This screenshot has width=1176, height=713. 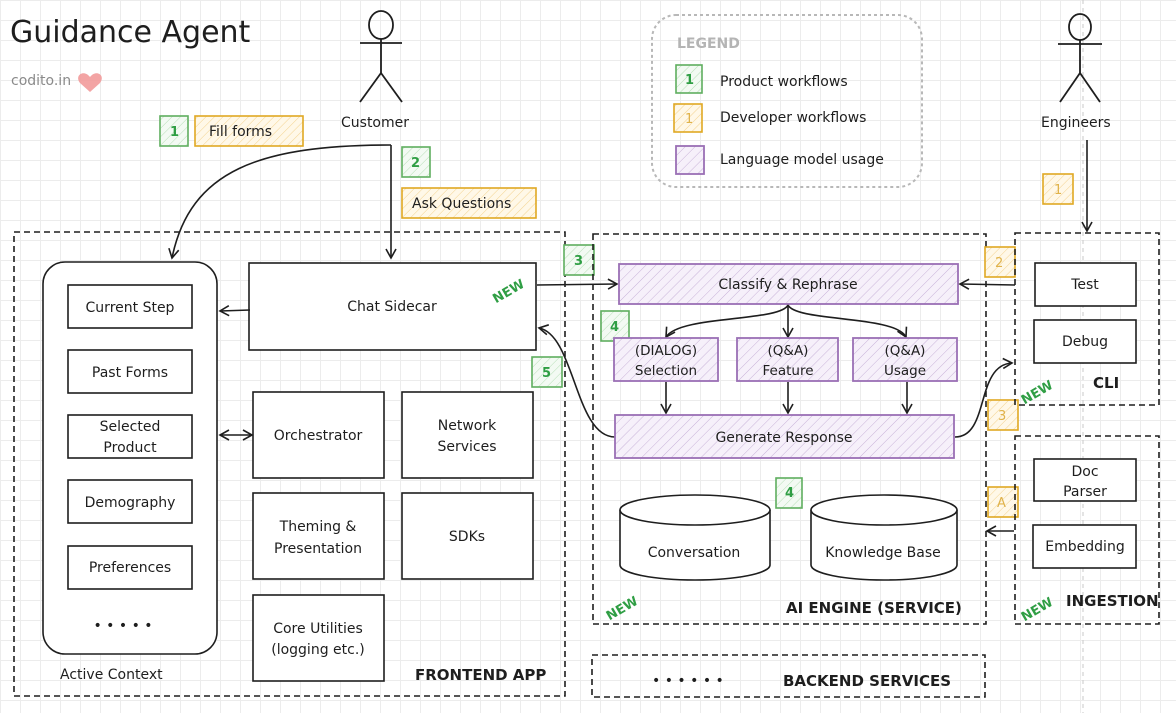 I want to click on legend-title: LEGEND, so click(x=708, y=44).